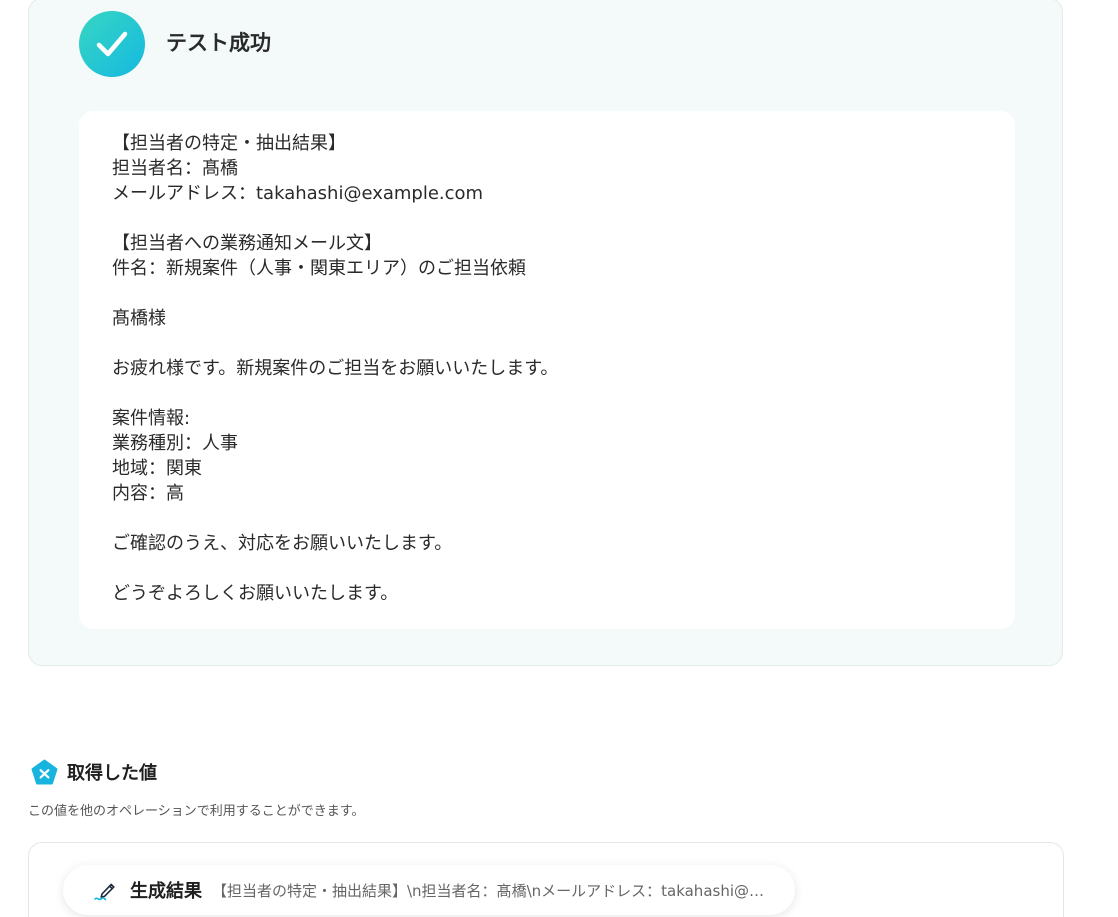 Image resolution: width=1118 pixels, height=917 pixels. I want to click on obtained-values-header: 取得した値, so click(94, 772).